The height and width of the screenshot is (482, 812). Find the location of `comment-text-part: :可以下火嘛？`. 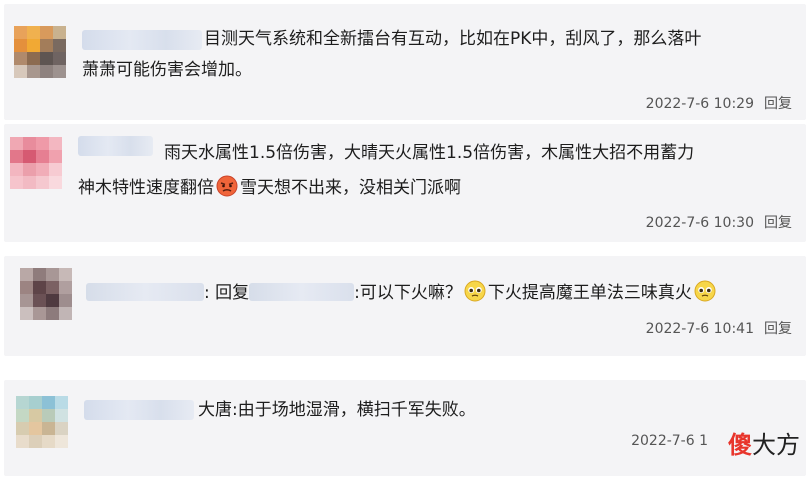

comment-text-part: :可以下火嘛？ is located at coordinates (408, 293).